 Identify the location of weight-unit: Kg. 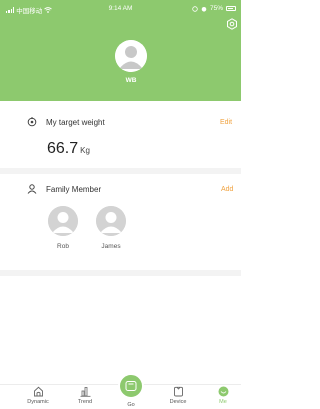
(85, 150).